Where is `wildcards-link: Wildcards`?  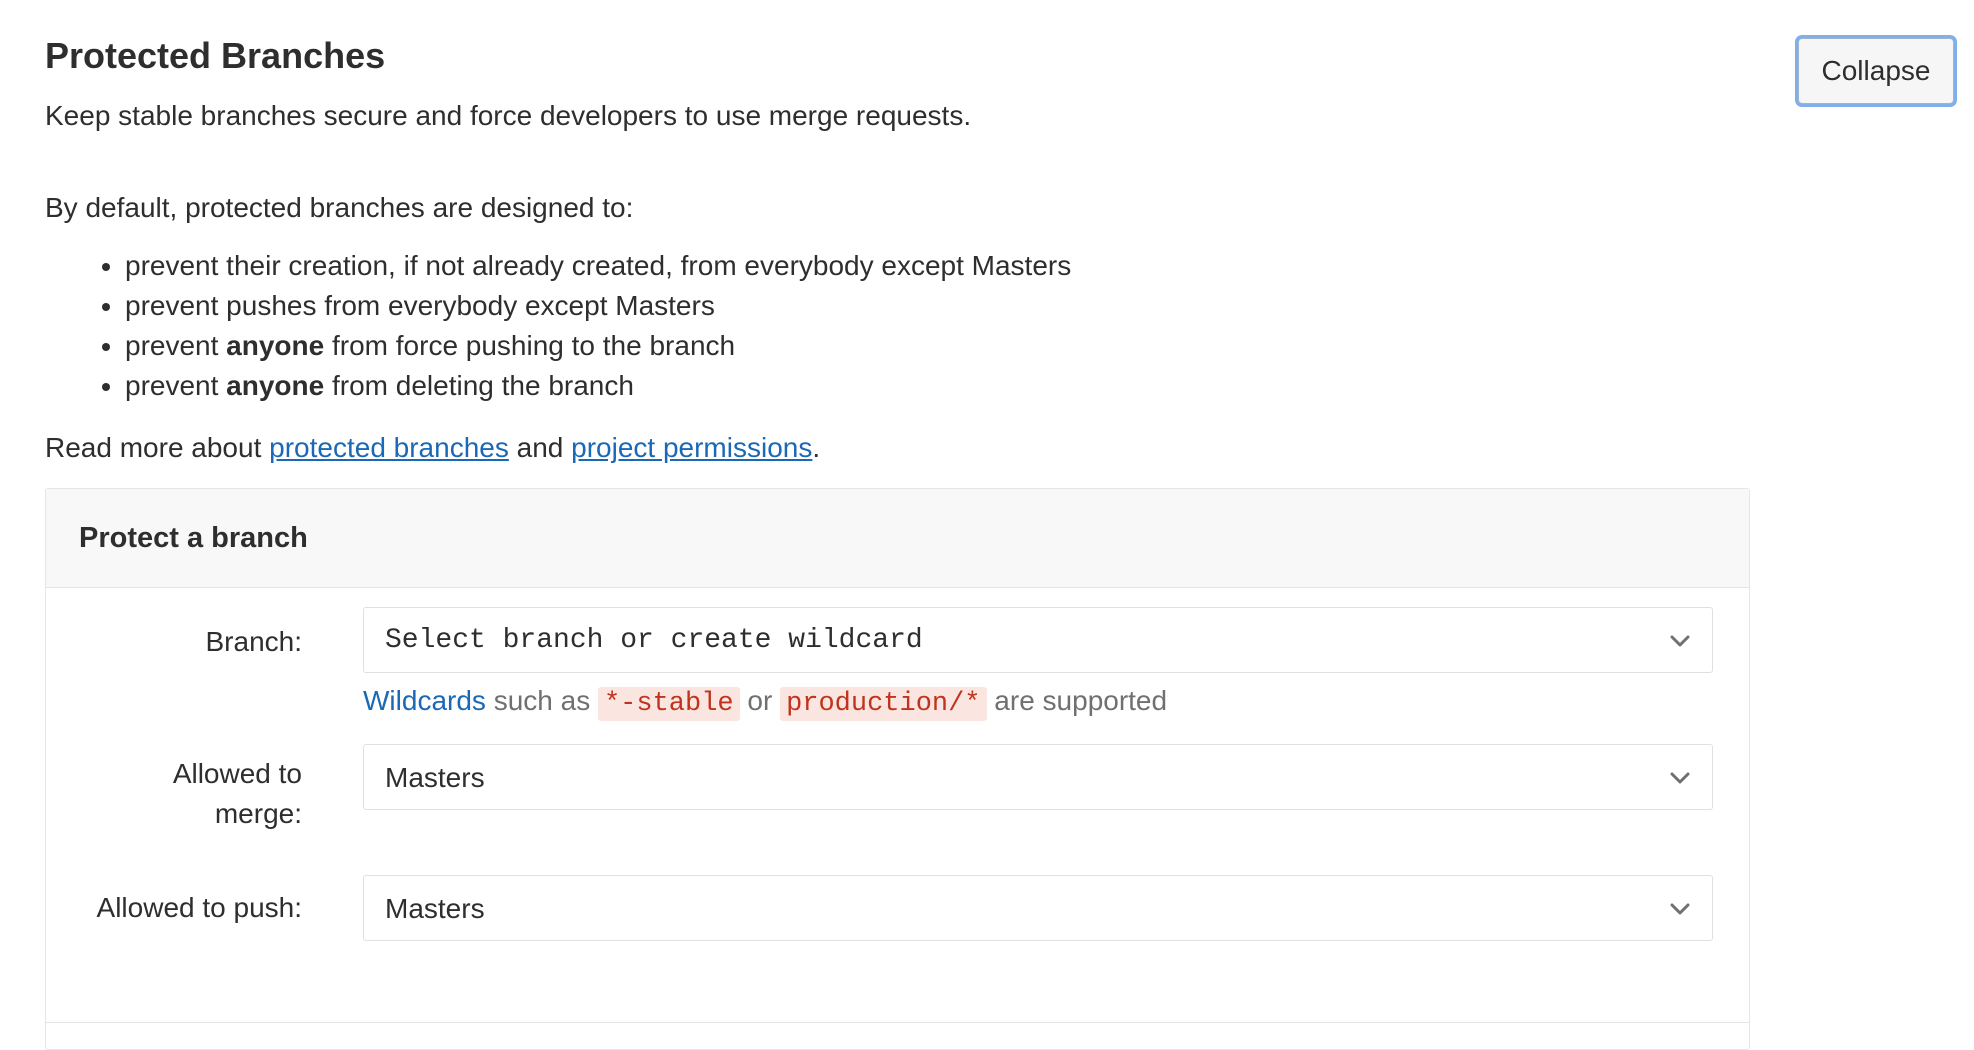 wildcards-link: Wildcards is located at coordinates (424, 700).